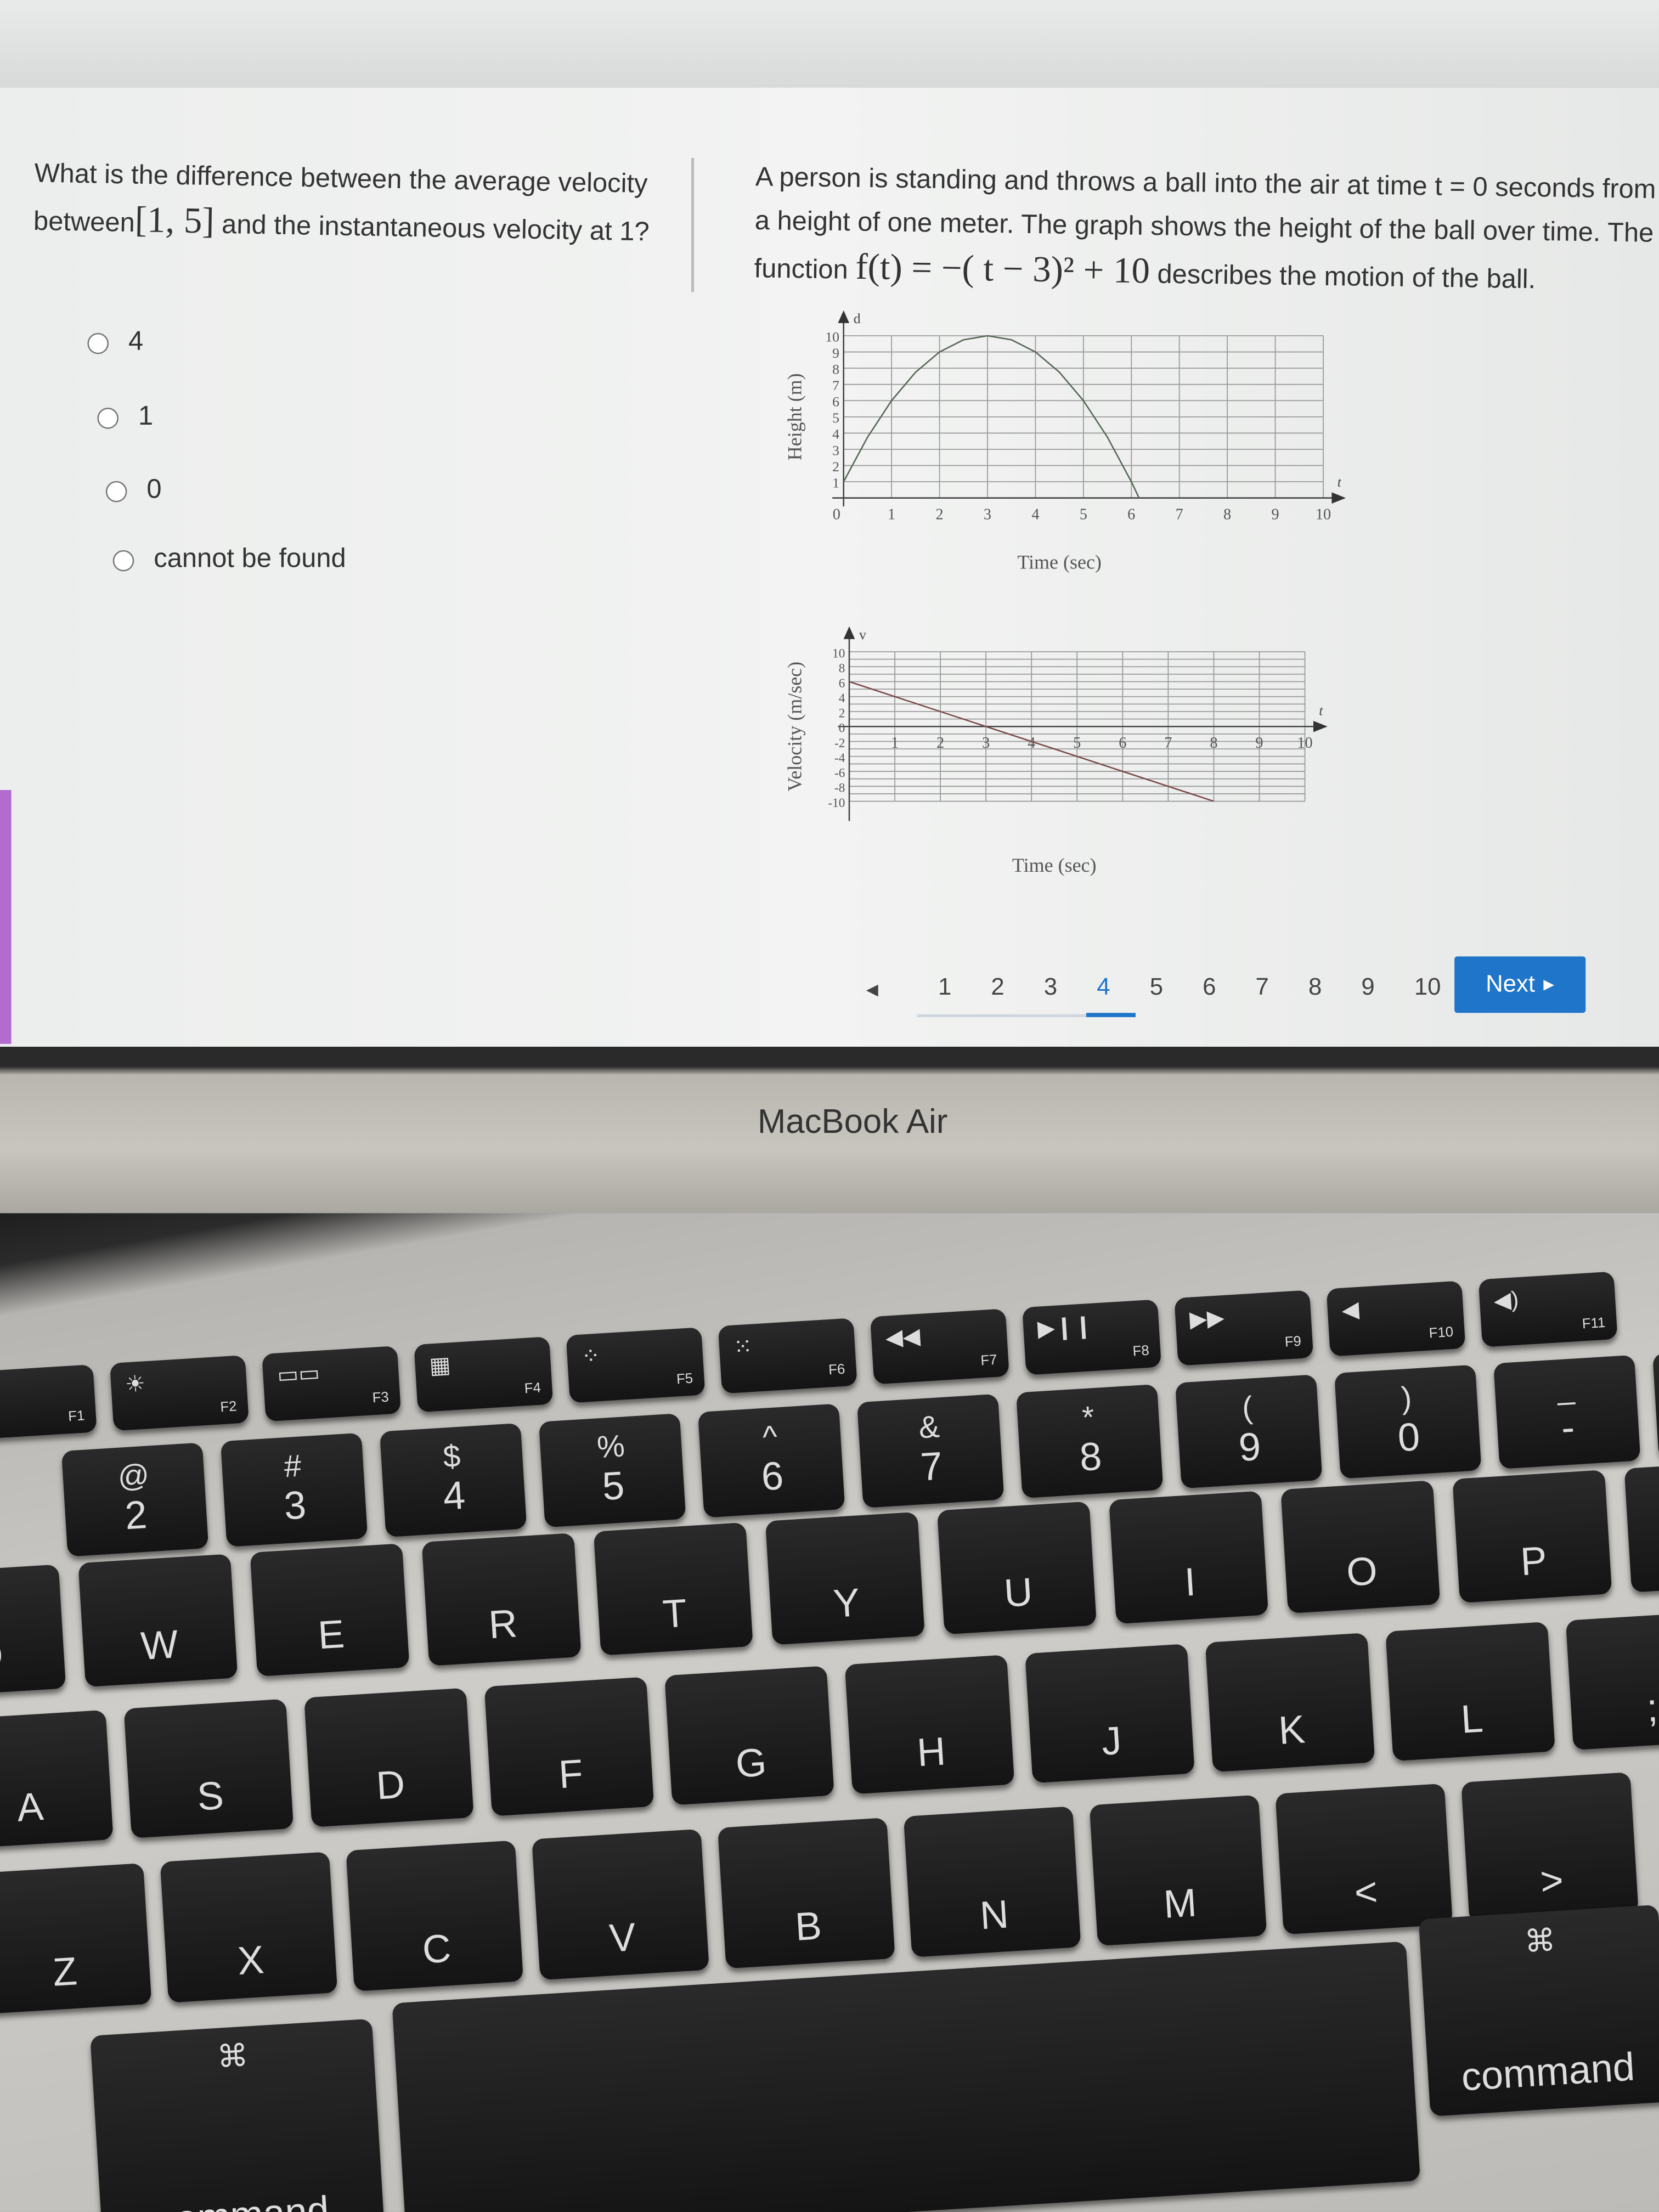 Image resolution: width=1659 pixels, height=2212 pixels. Describe the element at coordinates (1141, 1352) in the screenshot. I see `key-label: F8` at that location.